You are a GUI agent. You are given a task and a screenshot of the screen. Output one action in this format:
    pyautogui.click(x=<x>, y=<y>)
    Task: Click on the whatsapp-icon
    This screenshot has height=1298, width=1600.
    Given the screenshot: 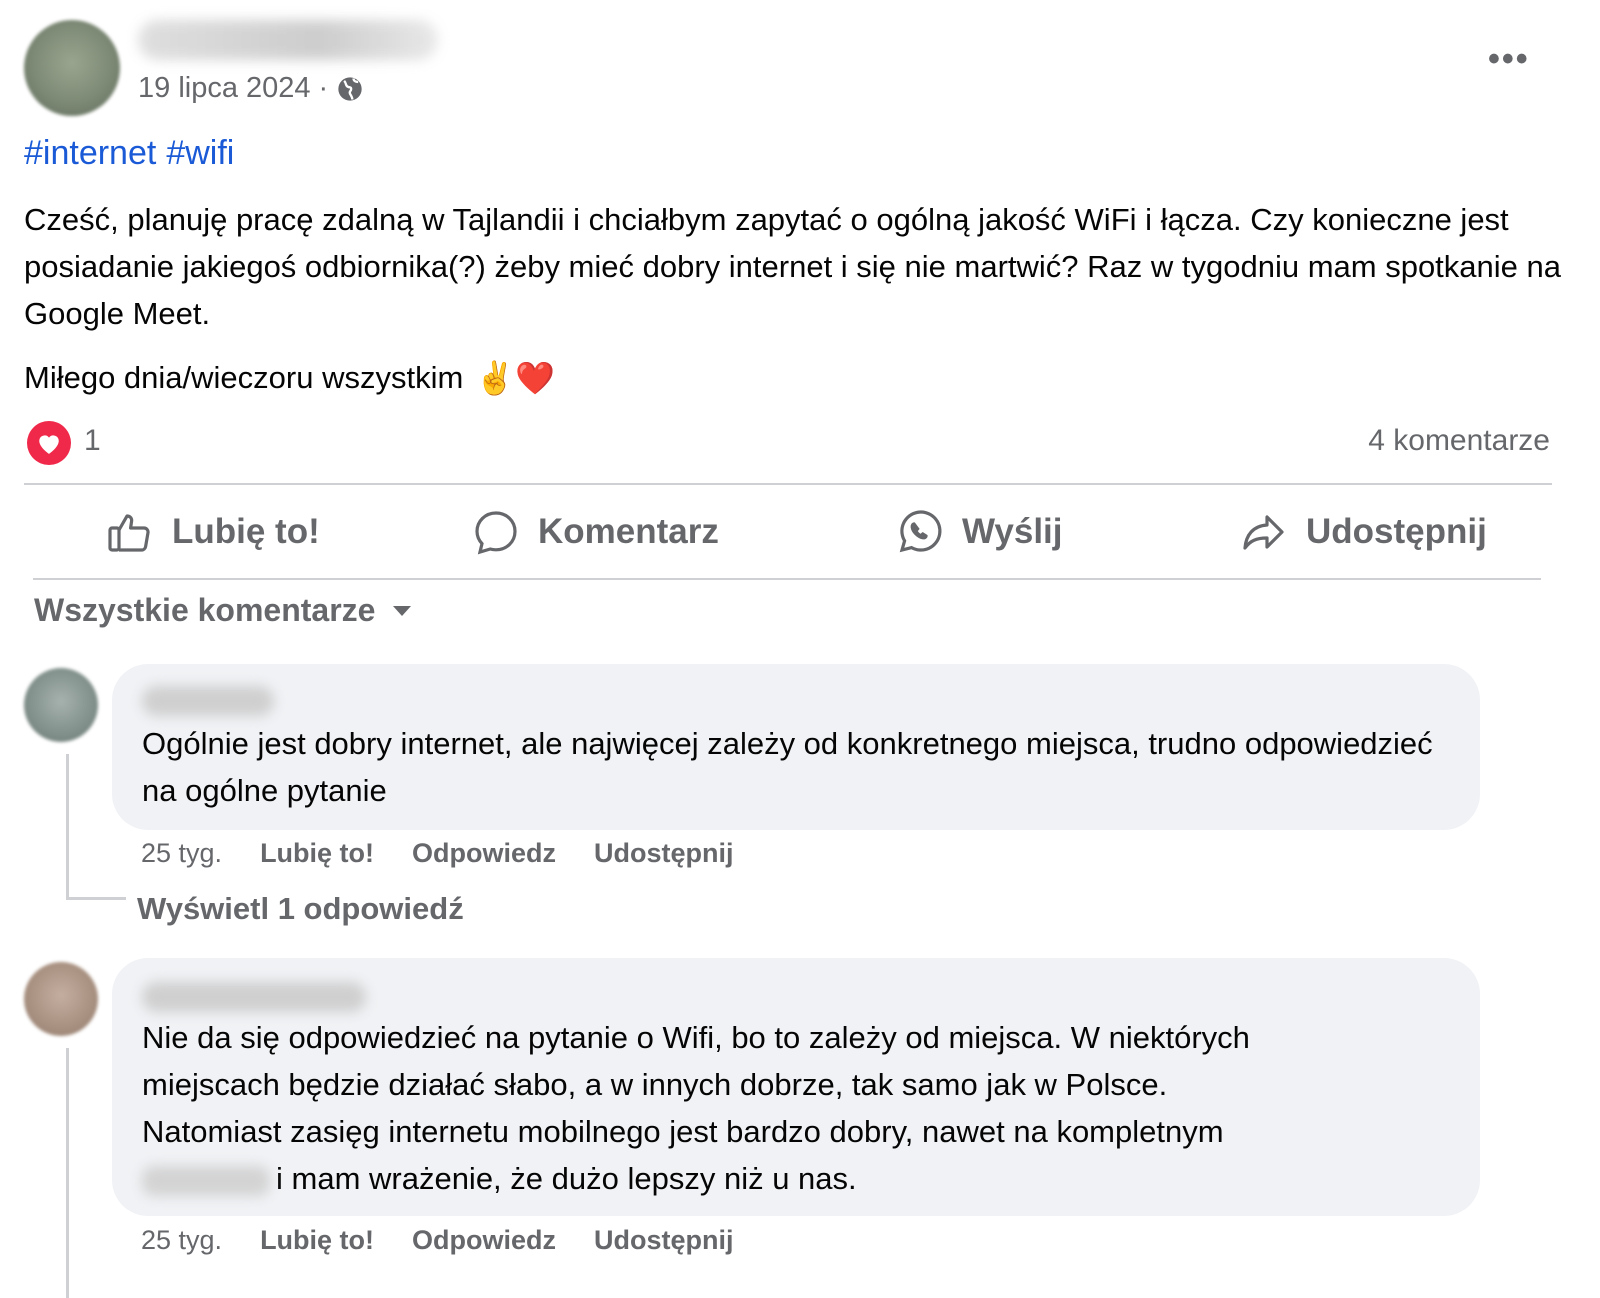 What is the action you would take?
    pyautogui.click(x=920, y=531)
    